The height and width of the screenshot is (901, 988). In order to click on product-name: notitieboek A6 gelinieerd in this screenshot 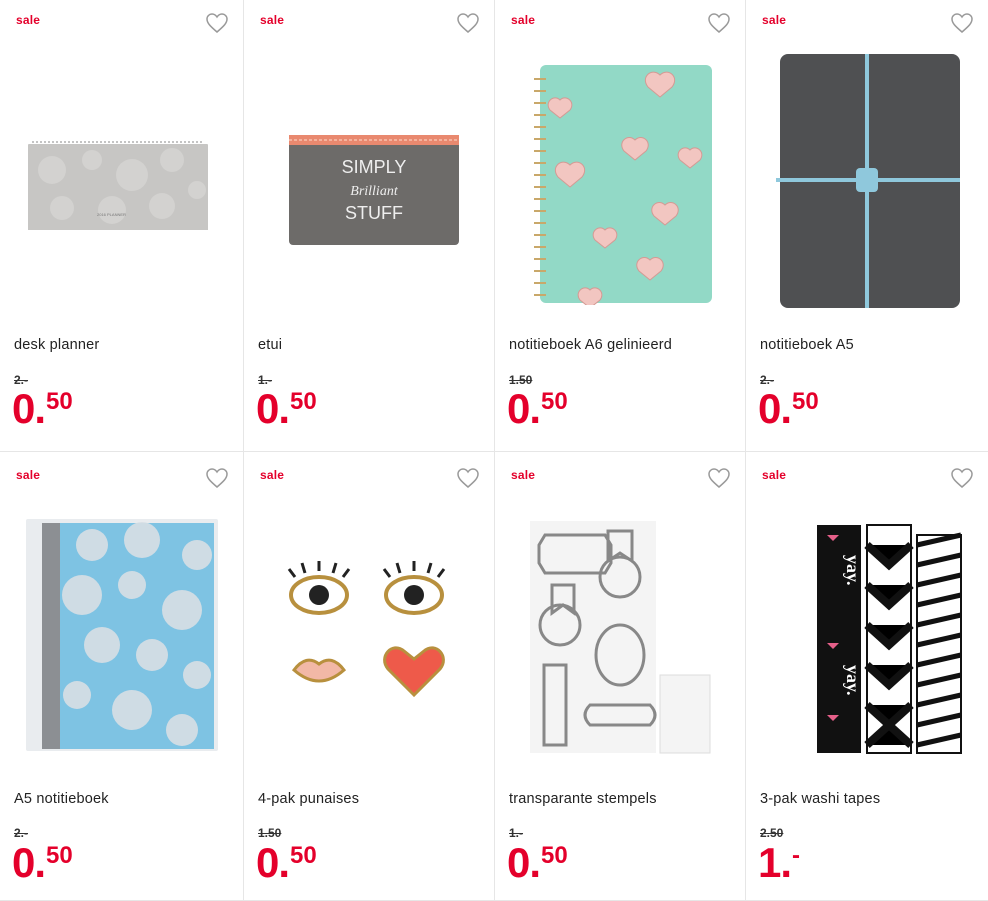, I will do `click(590, 345)`.